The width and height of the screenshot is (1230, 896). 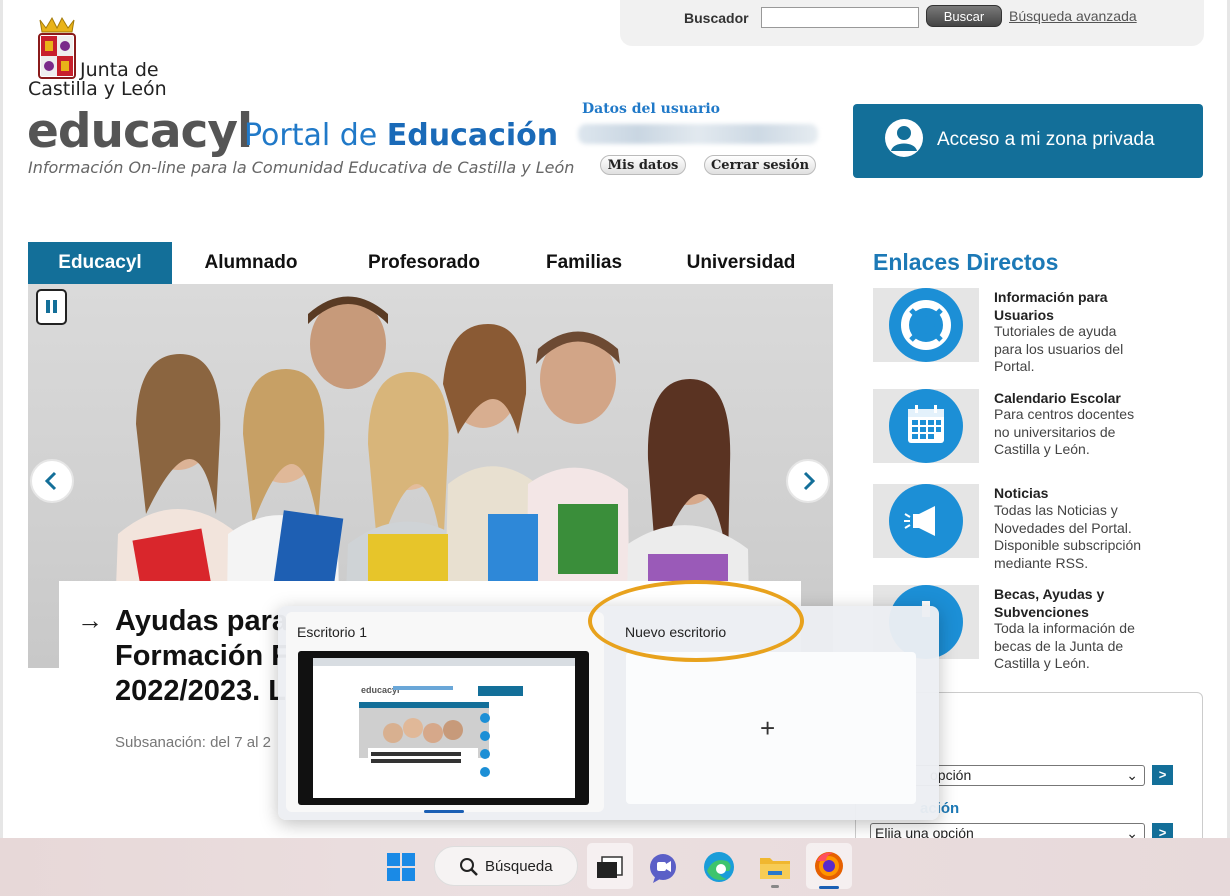 I want to click on task-view-icon, so click(x=610, y=866).